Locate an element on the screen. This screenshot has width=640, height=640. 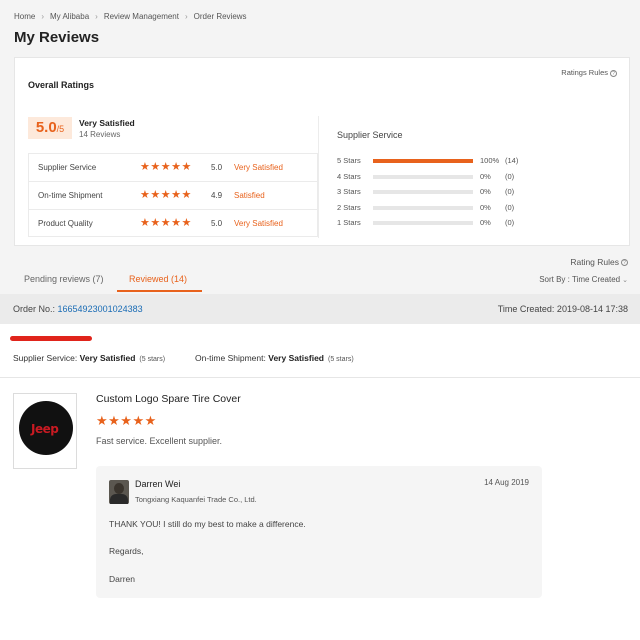
metric-name: Product Quality is located at coordinates (65, 223).